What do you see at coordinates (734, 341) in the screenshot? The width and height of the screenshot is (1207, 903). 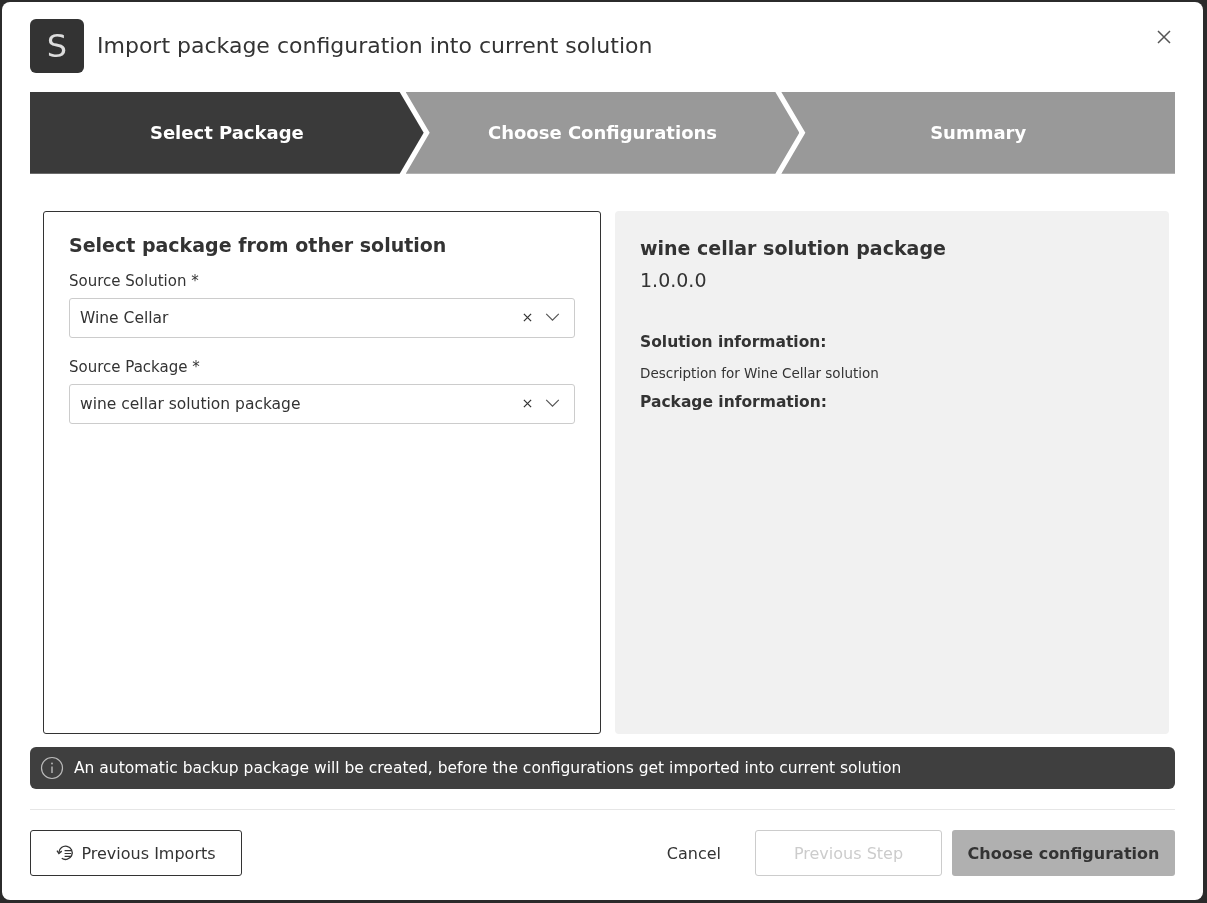 I see `section-heading: Solution information:` at bounding box center [734, 341].